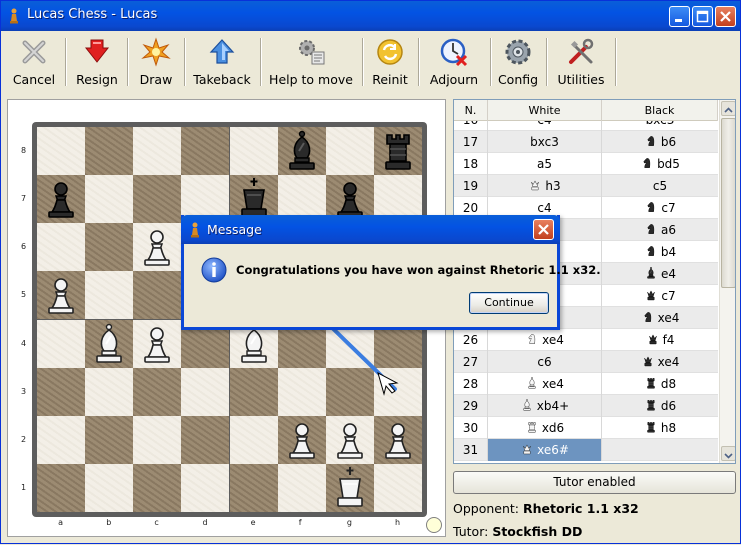 Image resolution: width=741 pixels, height=545 pixels. I want to click on continue-button: Continue, so click(509, 303).